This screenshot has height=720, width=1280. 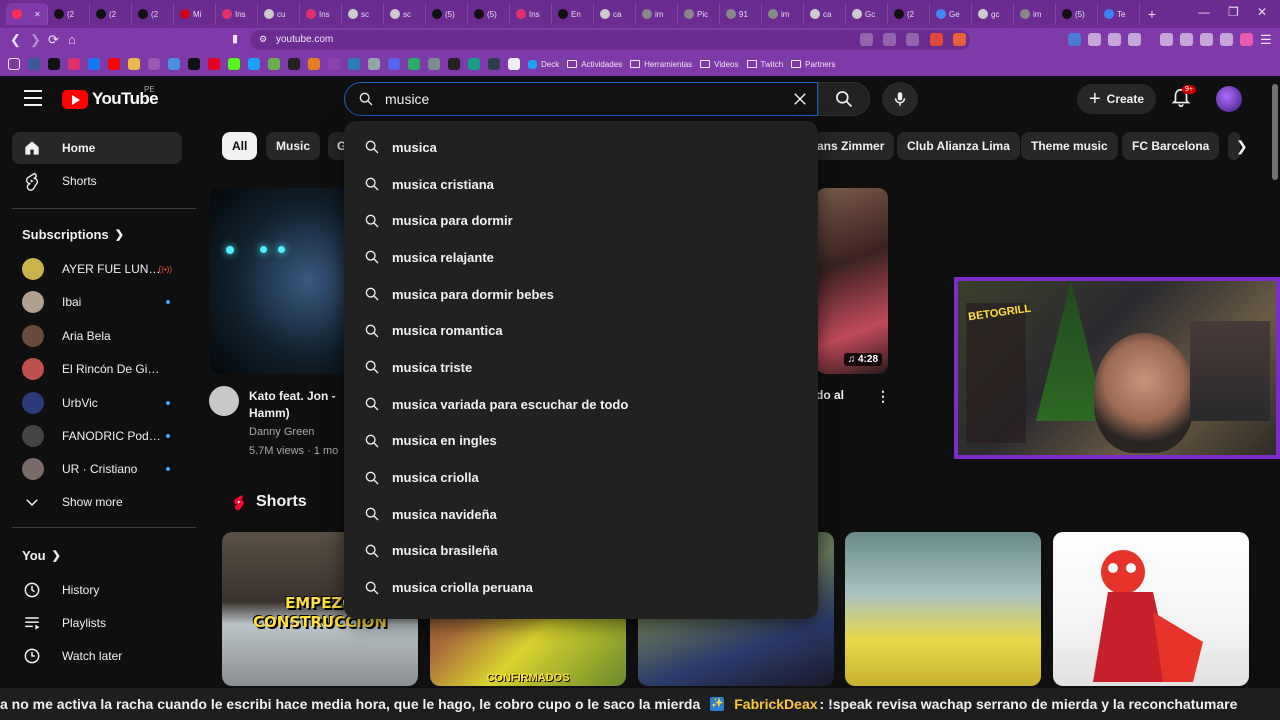 What do you see at coordinates (575, 99) in the screenshot?
I see `search-input` at bounding box center [575, 99].